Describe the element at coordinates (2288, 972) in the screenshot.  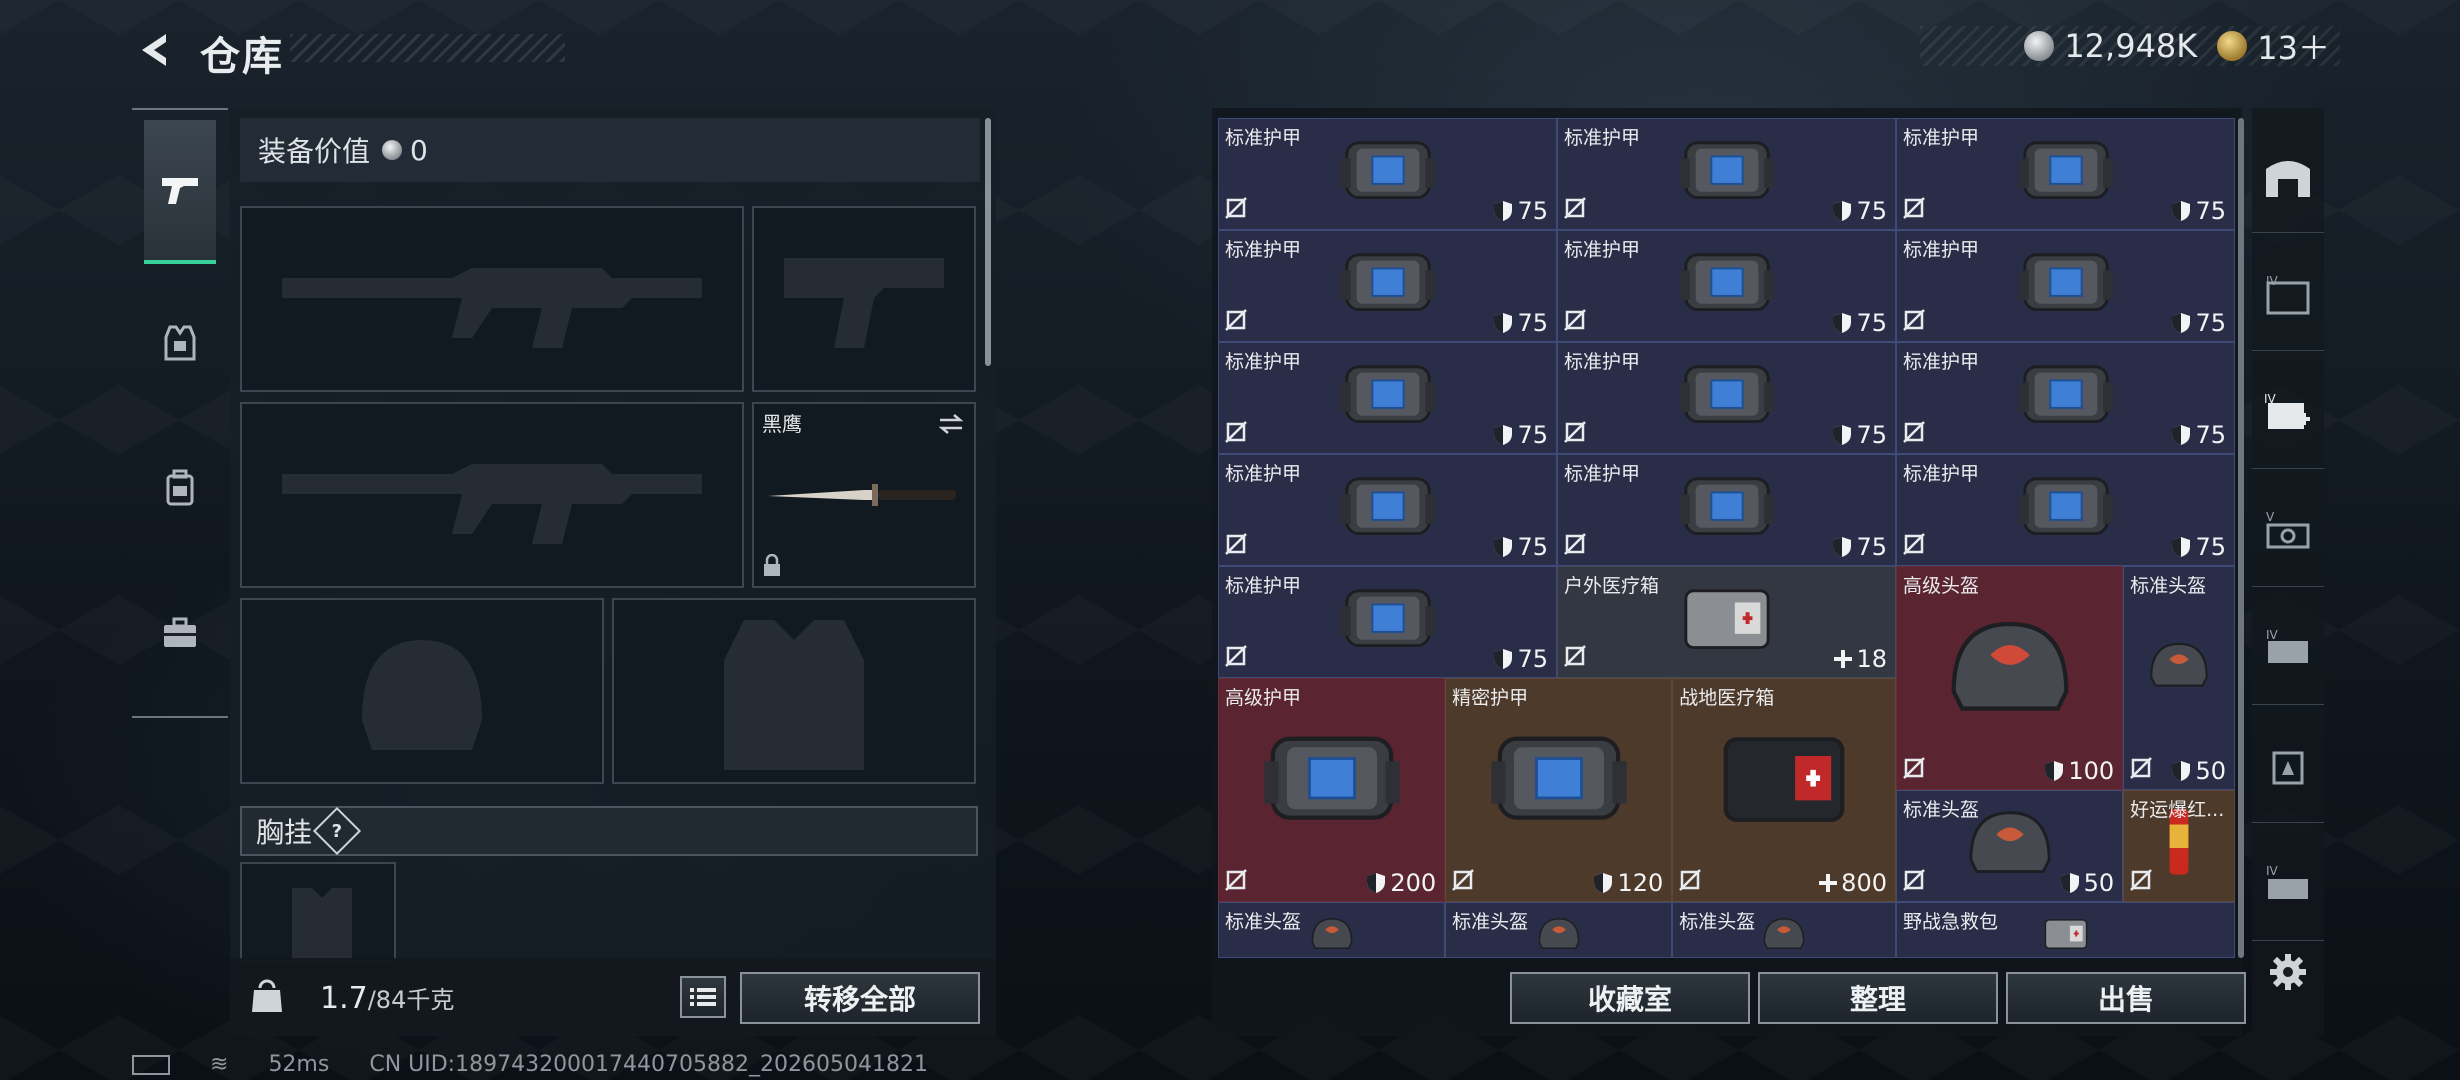
I see `settings-button` at that location.